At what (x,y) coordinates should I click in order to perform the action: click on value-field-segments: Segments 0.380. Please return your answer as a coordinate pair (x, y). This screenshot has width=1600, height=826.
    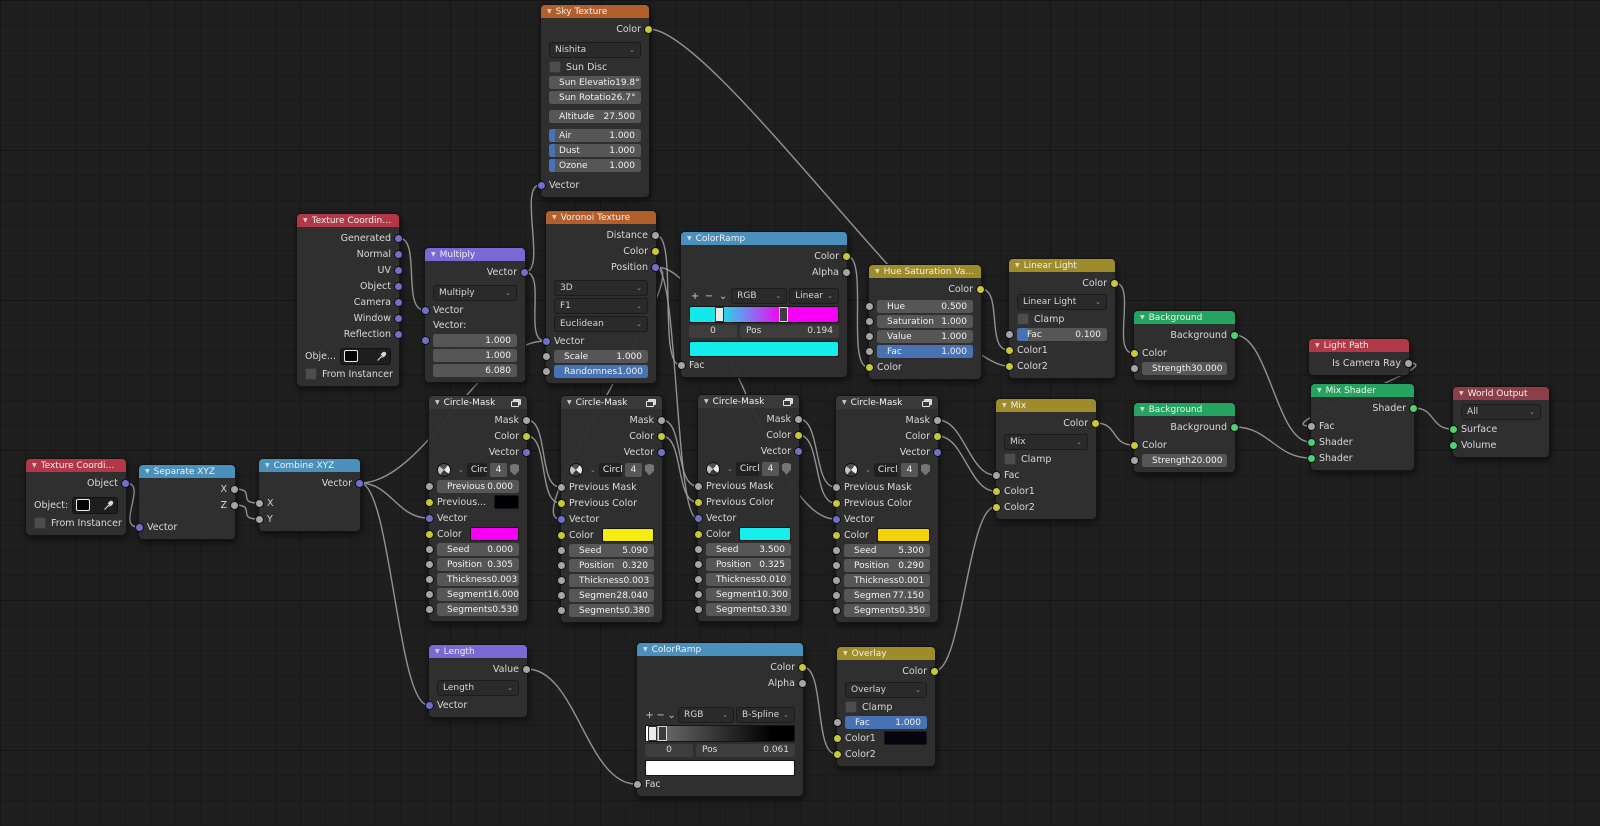
    Looking at the image, I should click on (611, 610).